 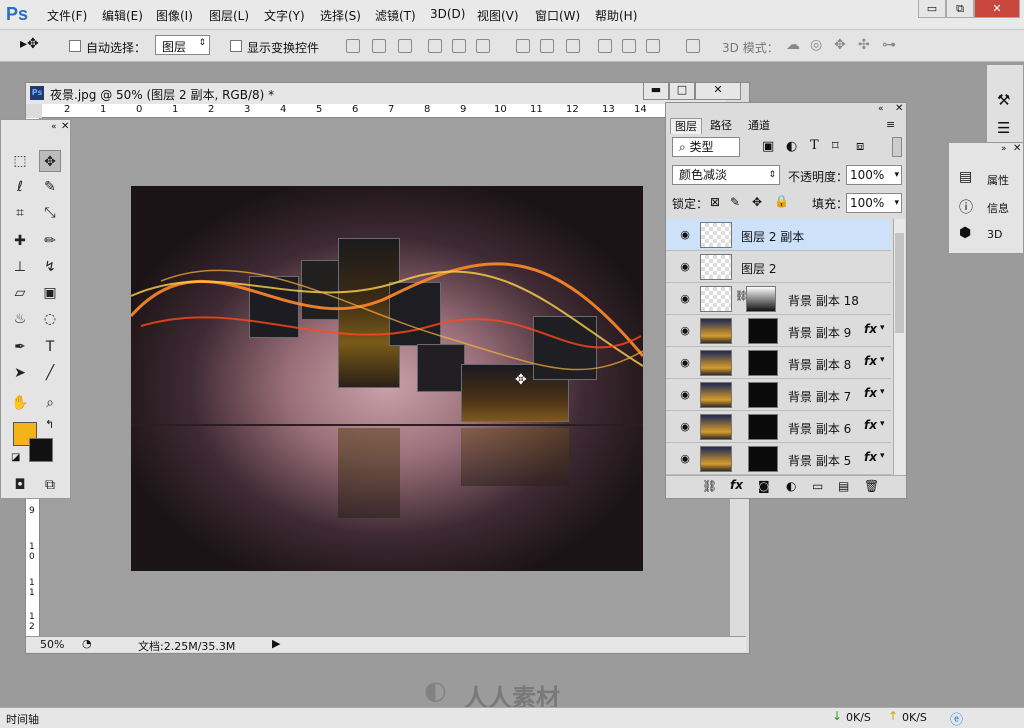 What do you see at coordinates (889, 45) in the screenshot?
I see `scale-3d-icon: ⊶` at bounding box center [889, 45].